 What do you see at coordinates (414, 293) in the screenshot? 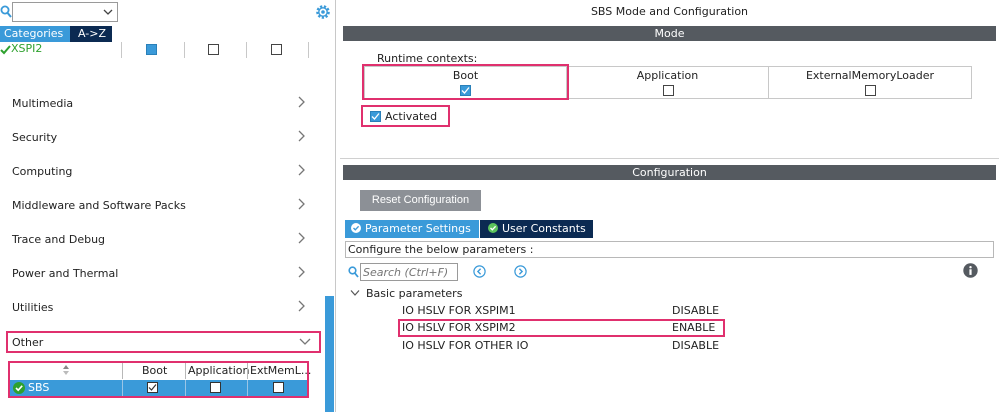
I see `basic-parameters-label: Basic parameters` at bounding box center [414, 293].